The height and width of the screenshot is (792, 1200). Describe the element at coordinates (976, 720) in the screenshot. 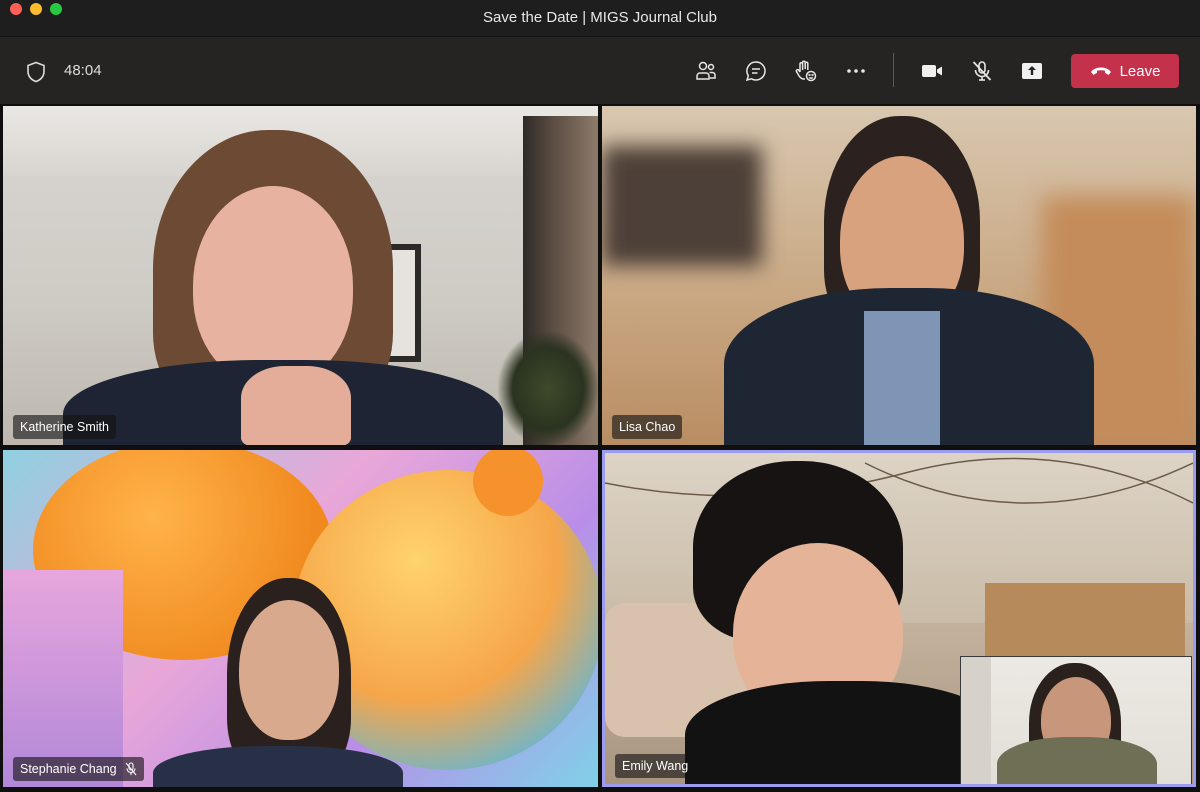

I see `self-view-wall` at that location.